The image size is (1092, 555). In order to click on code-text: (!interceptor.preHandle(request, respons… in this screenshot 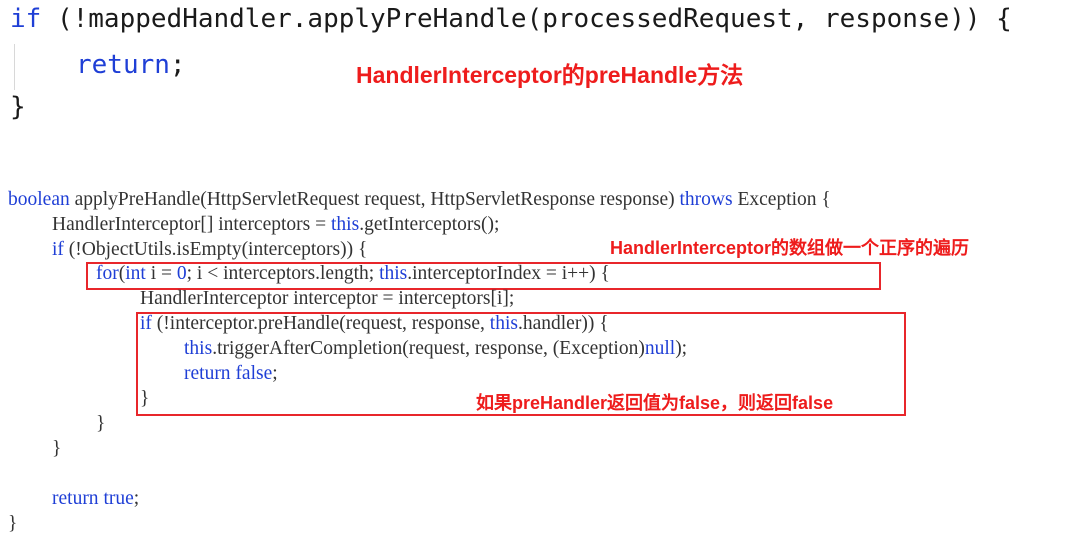, I will do `click(320, 323)`.